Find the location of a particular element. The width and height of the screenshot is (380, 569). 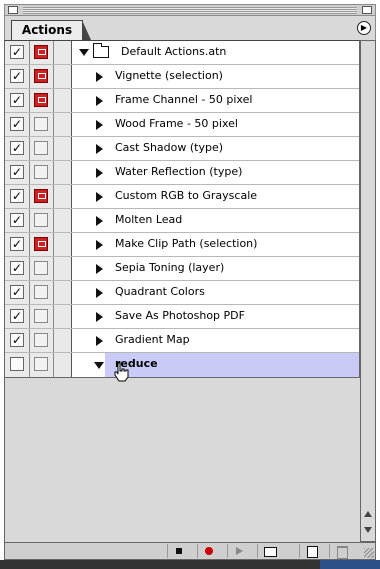

action-set-name: Default Actions.atn is located at coordinates (174, 51).